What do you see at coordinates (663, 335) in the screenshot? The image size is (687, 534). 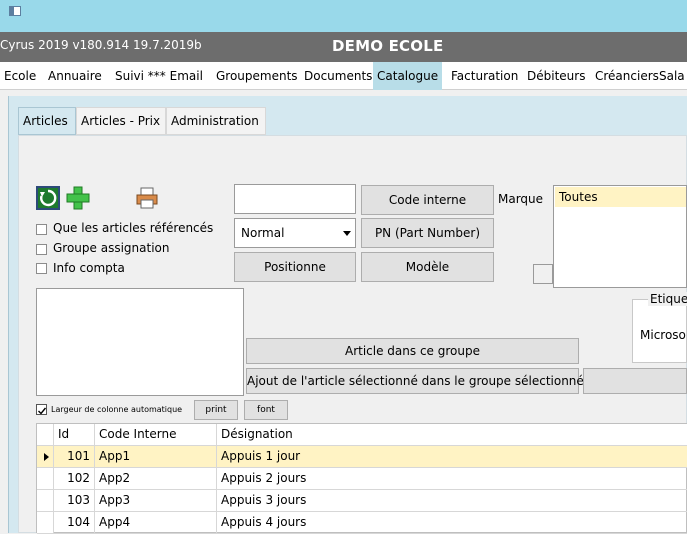 I see `etiquette-value: Microso` at bounding box center [663, 335].